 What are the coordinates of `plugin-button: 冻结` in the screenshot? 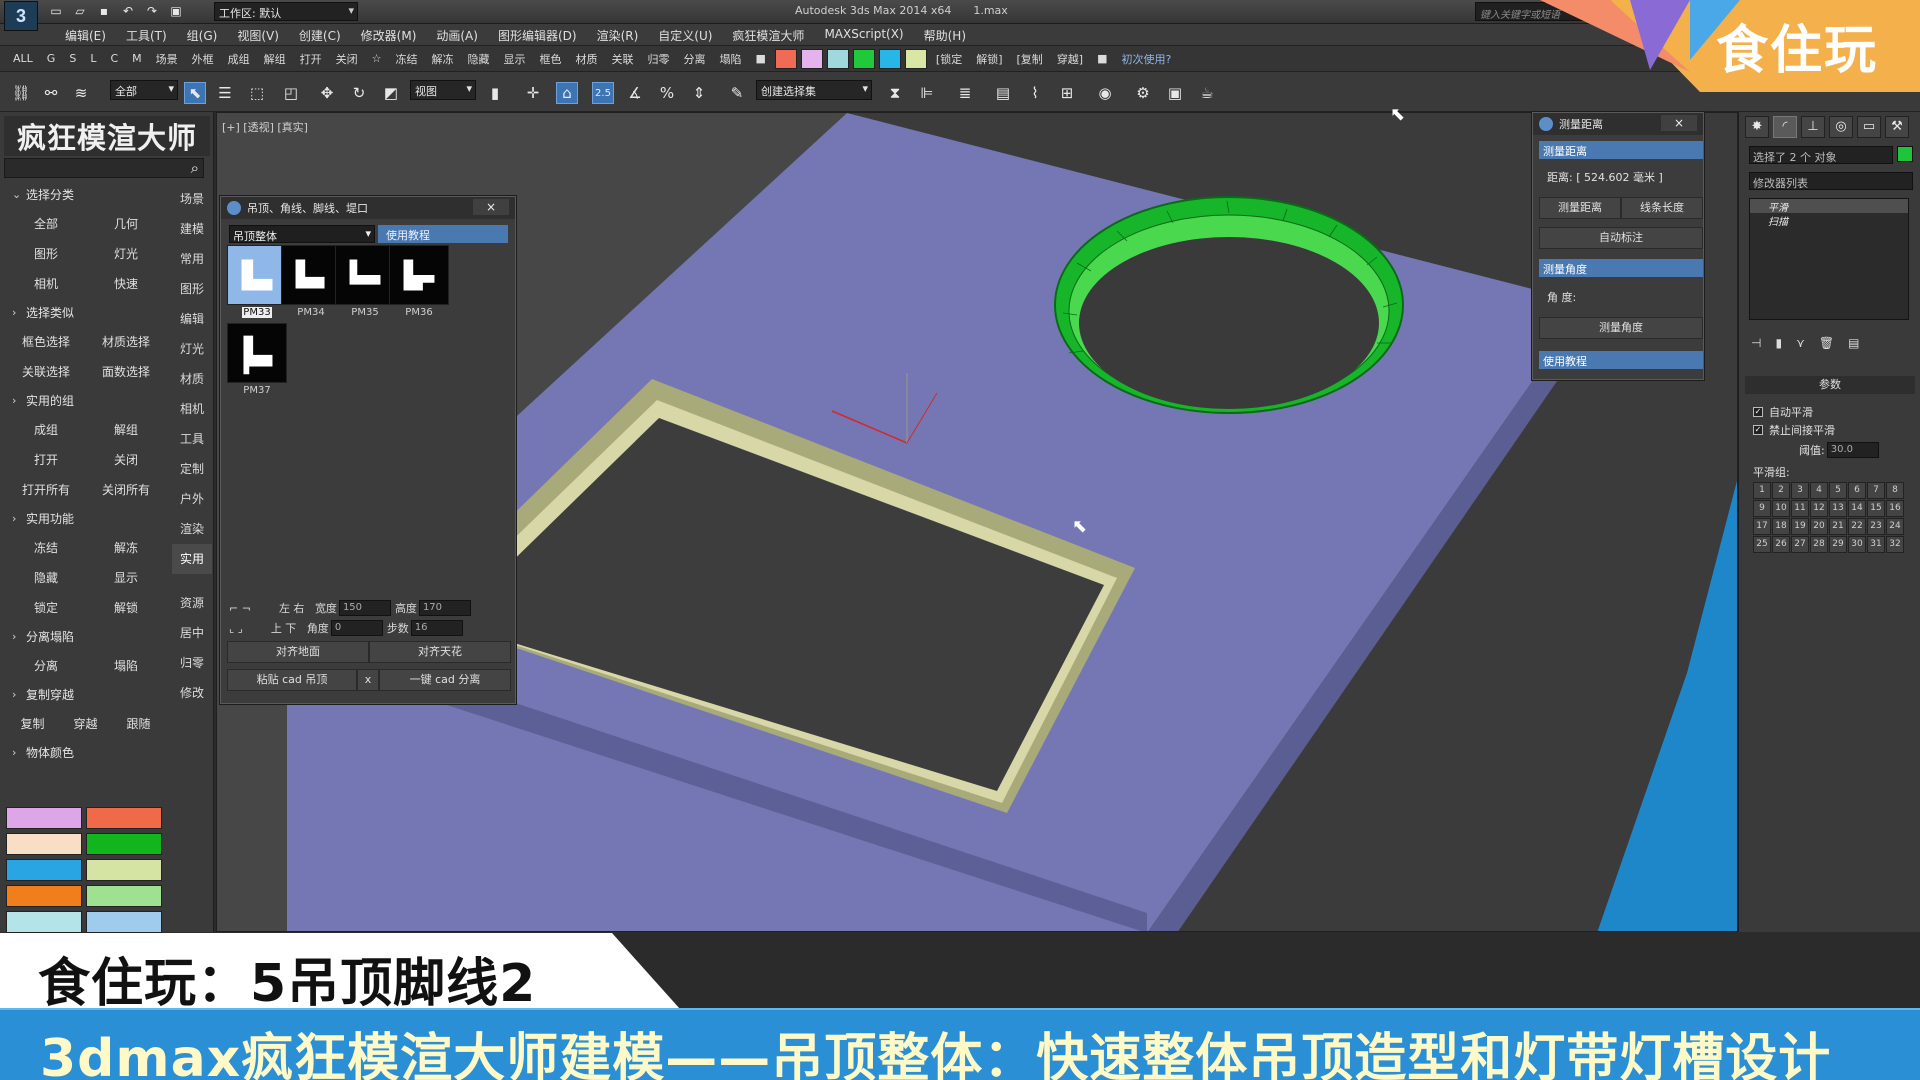 It's located at (46, 547).